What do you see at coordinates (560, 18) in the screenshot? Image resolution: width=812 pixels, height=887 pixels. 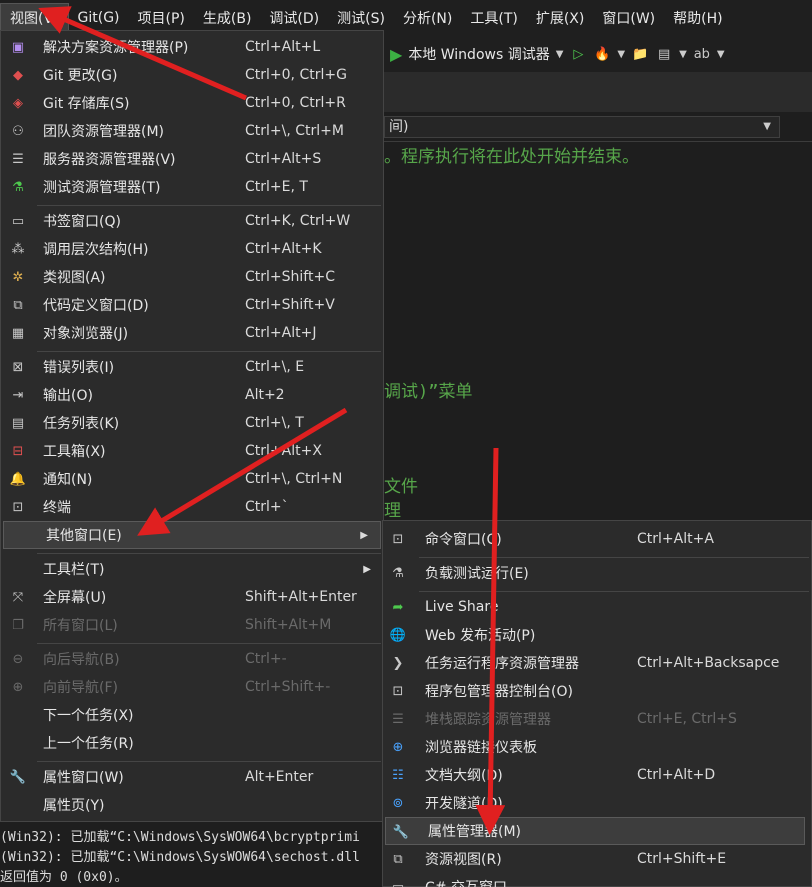 I see `menu-extensions: 扩展(X)` at bounding box center [560, 18].